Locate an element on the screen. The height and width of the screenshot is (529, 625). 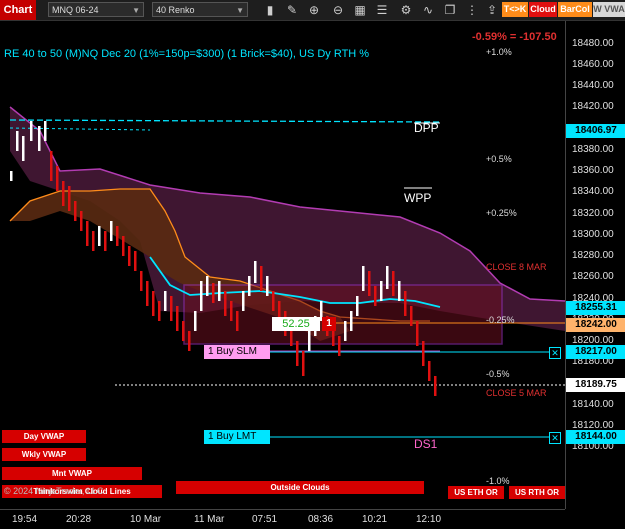
pct-dn-025: -0.25% is located at coordinates (500, 320).